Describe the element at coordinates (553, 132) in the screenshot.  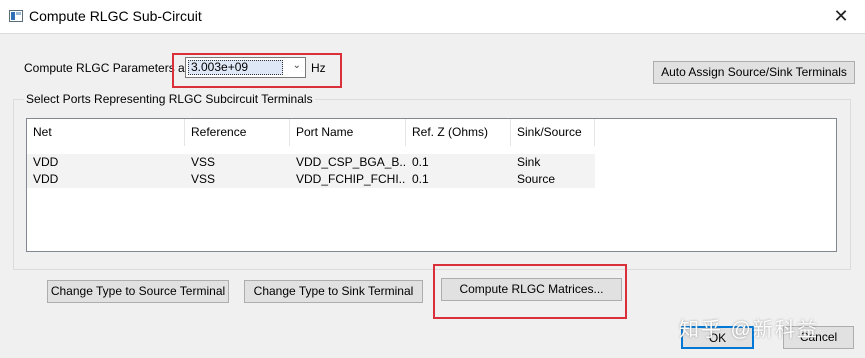
I see `column-header-sink-source: Sink/Source` at that location.